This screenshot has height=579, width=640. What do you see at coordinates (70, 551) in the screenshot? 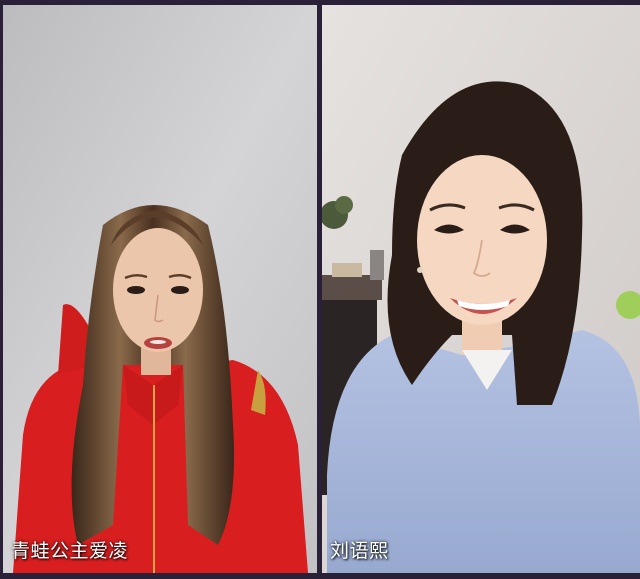
I see `participant-name-label: 青蛙公主爱凌` at bounding box center [70, 551].